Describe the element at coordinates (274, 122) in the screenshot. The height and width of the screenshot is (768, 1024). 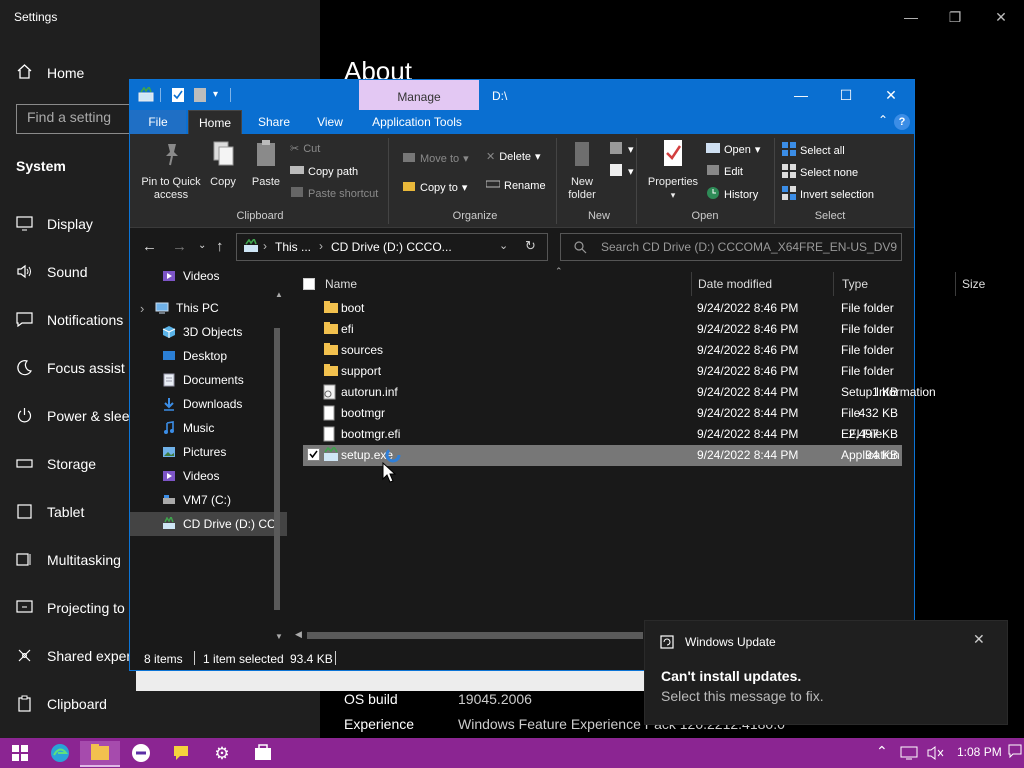
I see `tab-share: Share` at that location.